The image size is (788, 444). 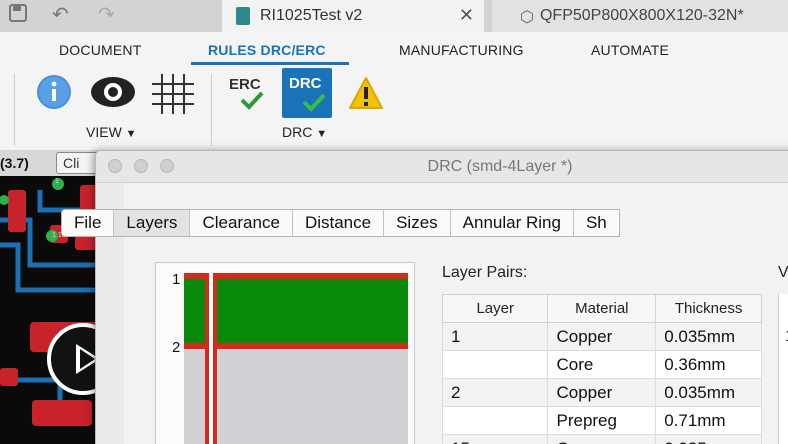 What do you see at coordinates (57, 181) in the screenshot?
I see `pad-label: 1` at bounding box center [57, 181].